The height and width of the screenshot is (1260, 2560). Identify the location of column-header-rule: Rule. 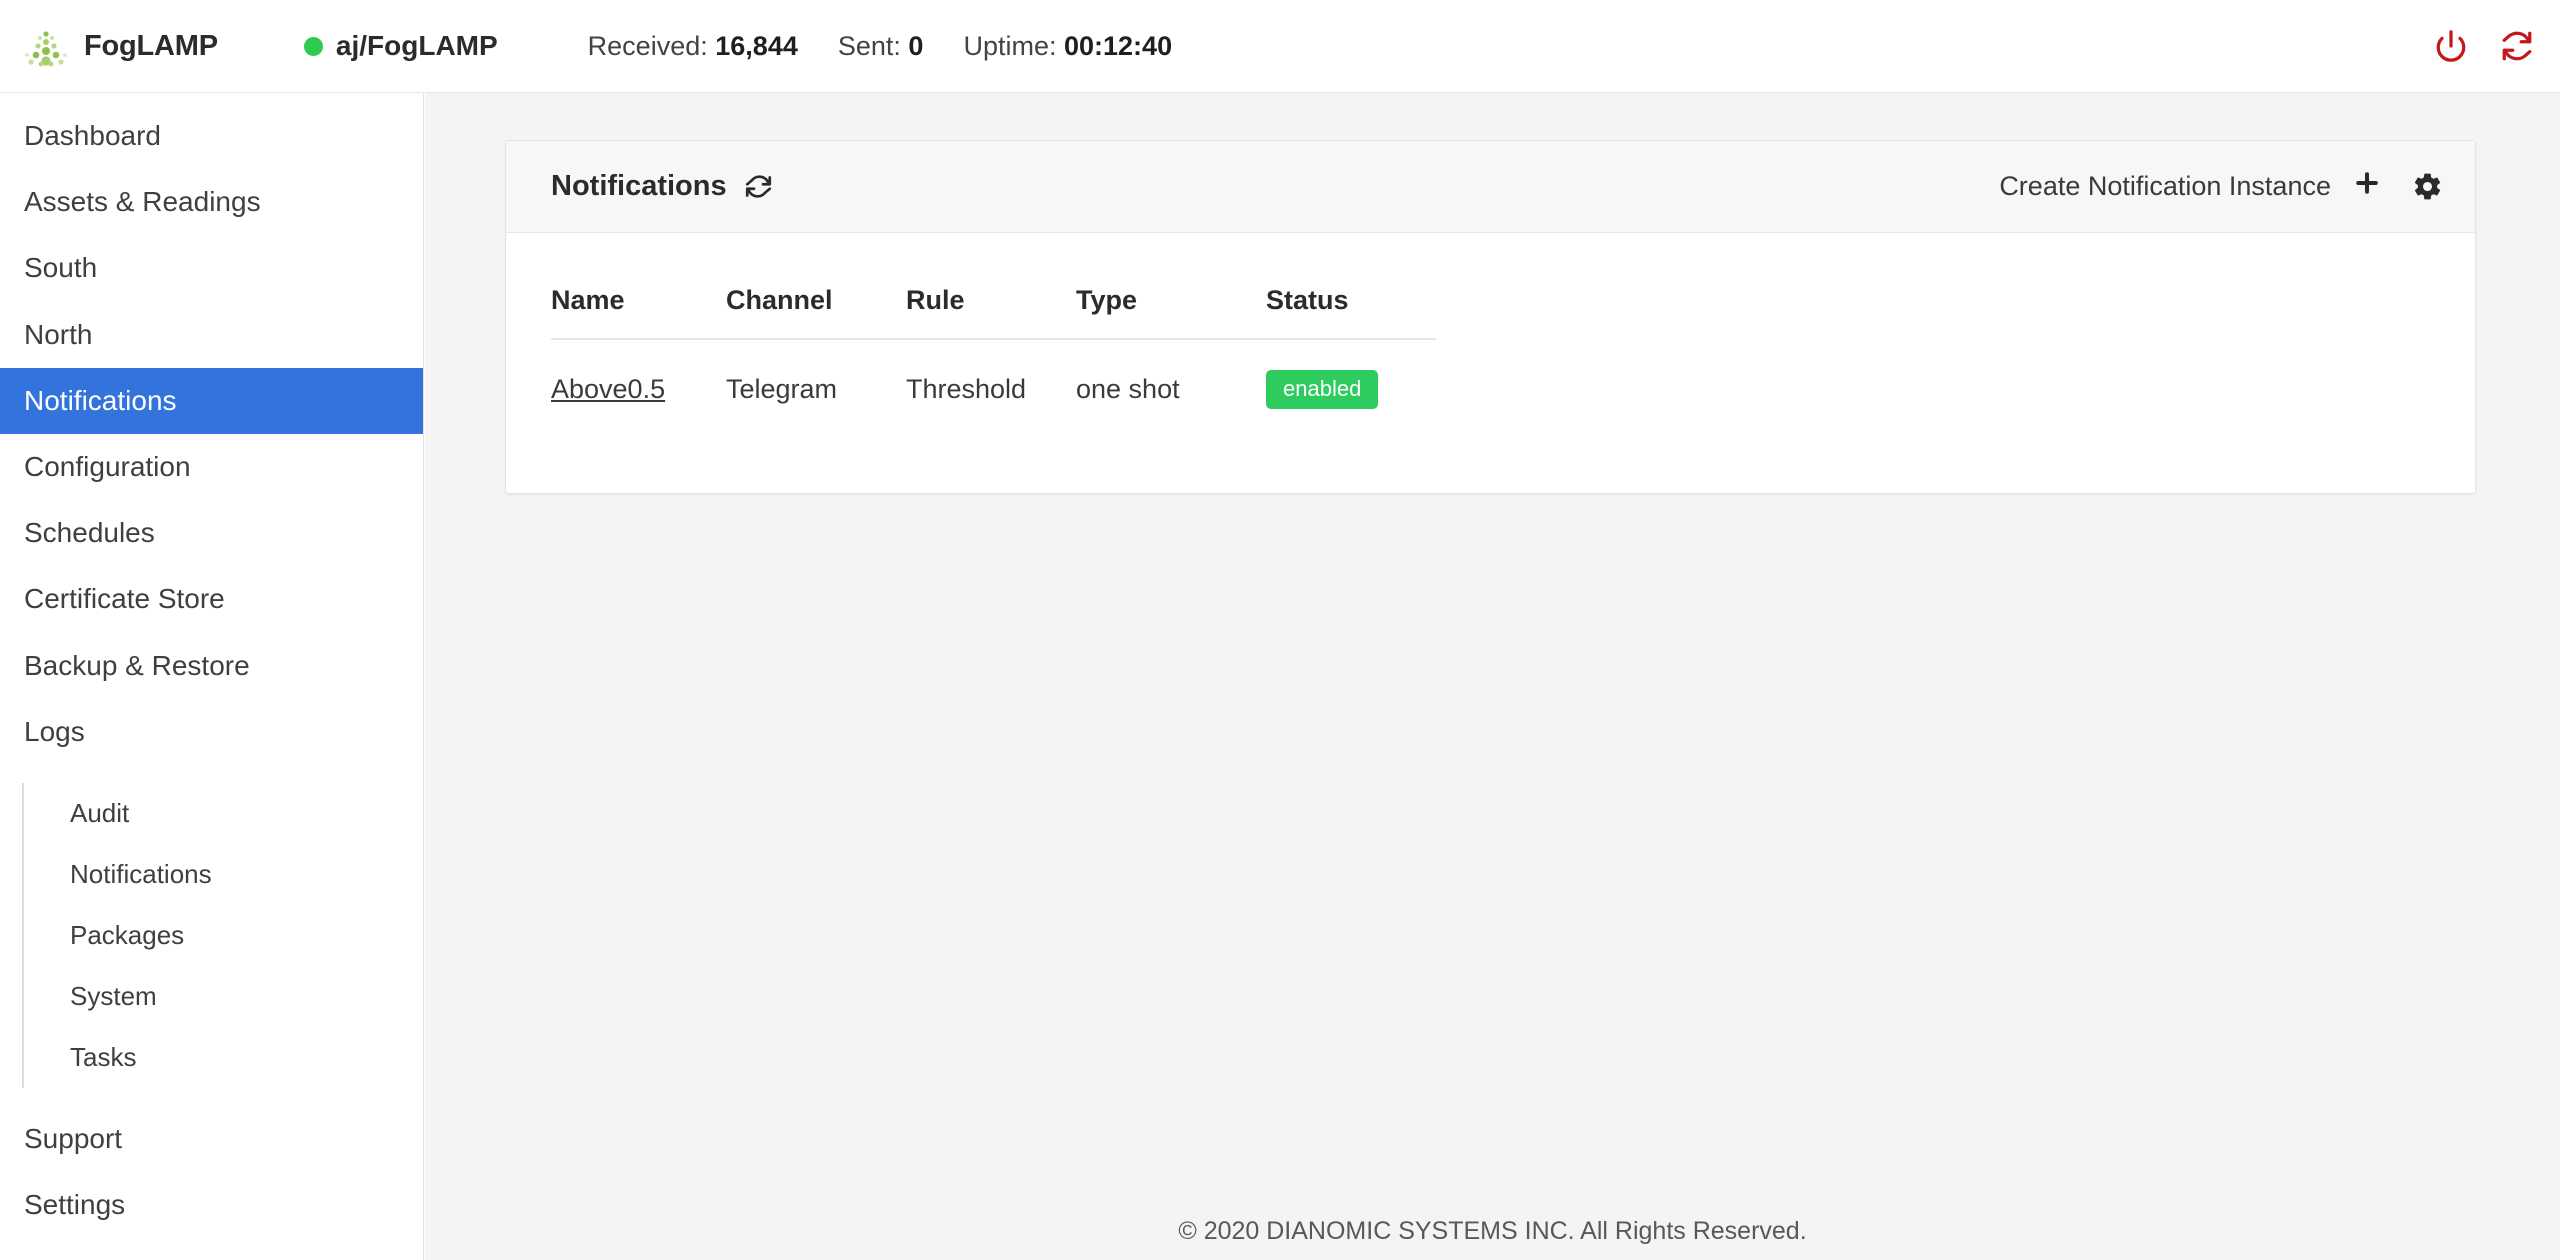
(991, 304).